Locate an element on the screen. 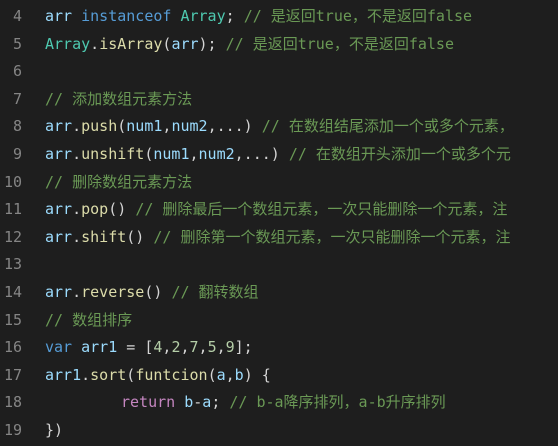 This screenshot has width=558, height=446. code-text: arr.shift() // 删除第一个数组元素，一次只能删除一个元素，注 is located at coordinates (277, 237).